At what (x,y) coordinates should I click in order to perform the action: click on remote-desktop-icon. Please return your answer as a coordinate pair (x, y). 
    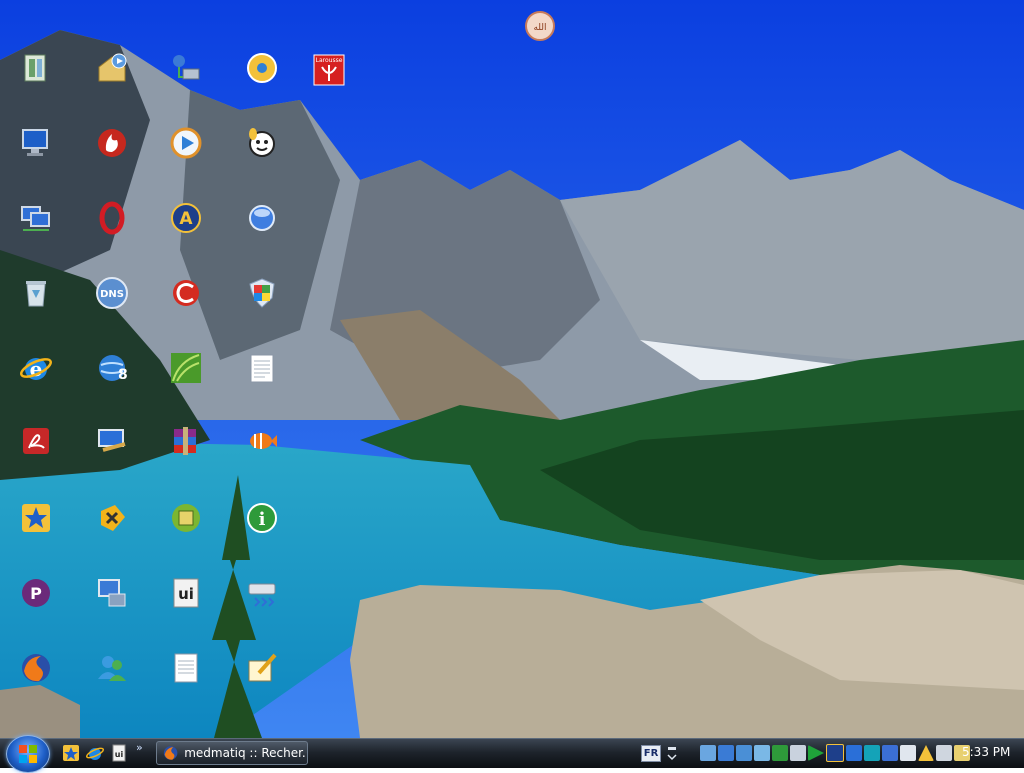
    Looking at the image, I should click on (112, 441).